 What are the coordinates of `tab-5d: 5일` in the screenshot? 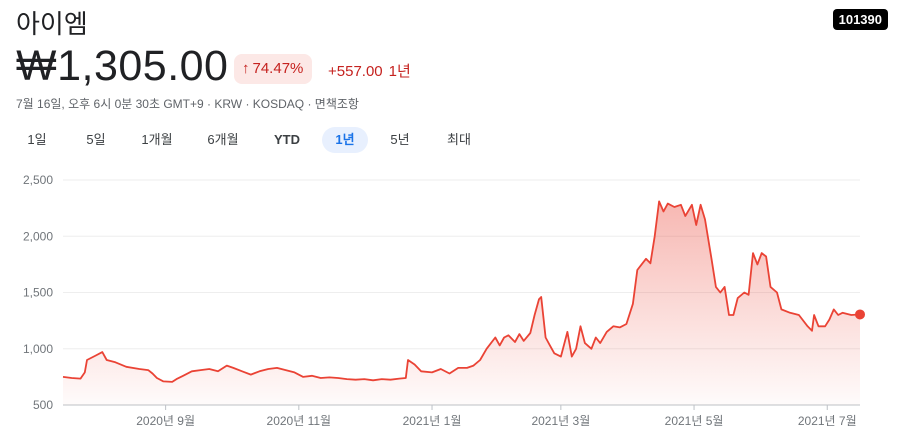 It's located at (96, 140).